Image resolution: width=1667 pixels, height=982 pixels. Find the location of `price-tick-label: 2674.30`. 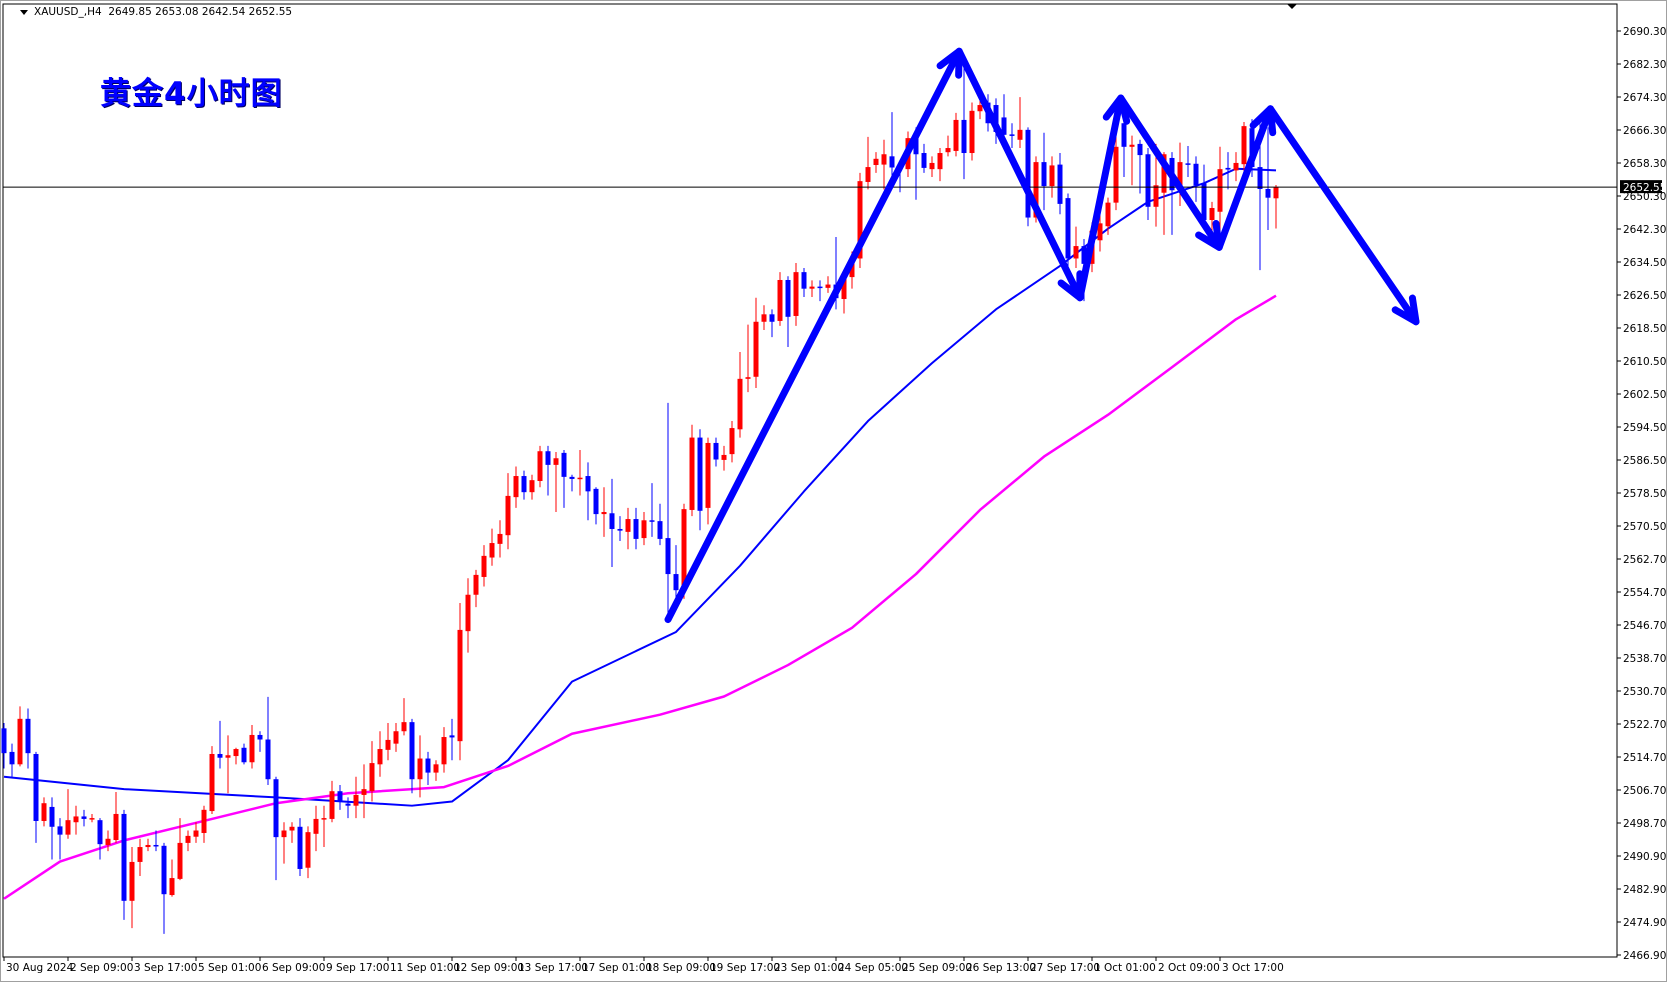

price-tick-label: 2674.30 is located at coordinates (1644, 98).